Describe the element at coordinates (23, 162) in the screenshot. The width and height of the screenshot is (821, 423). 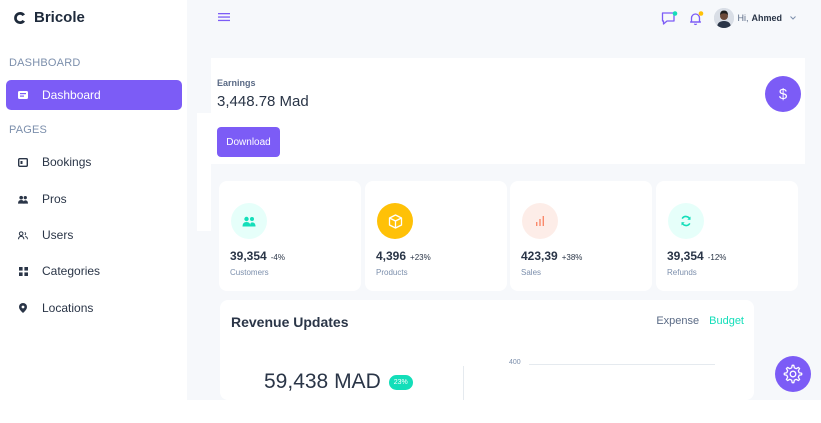
I see `bookings-icon` at that location.